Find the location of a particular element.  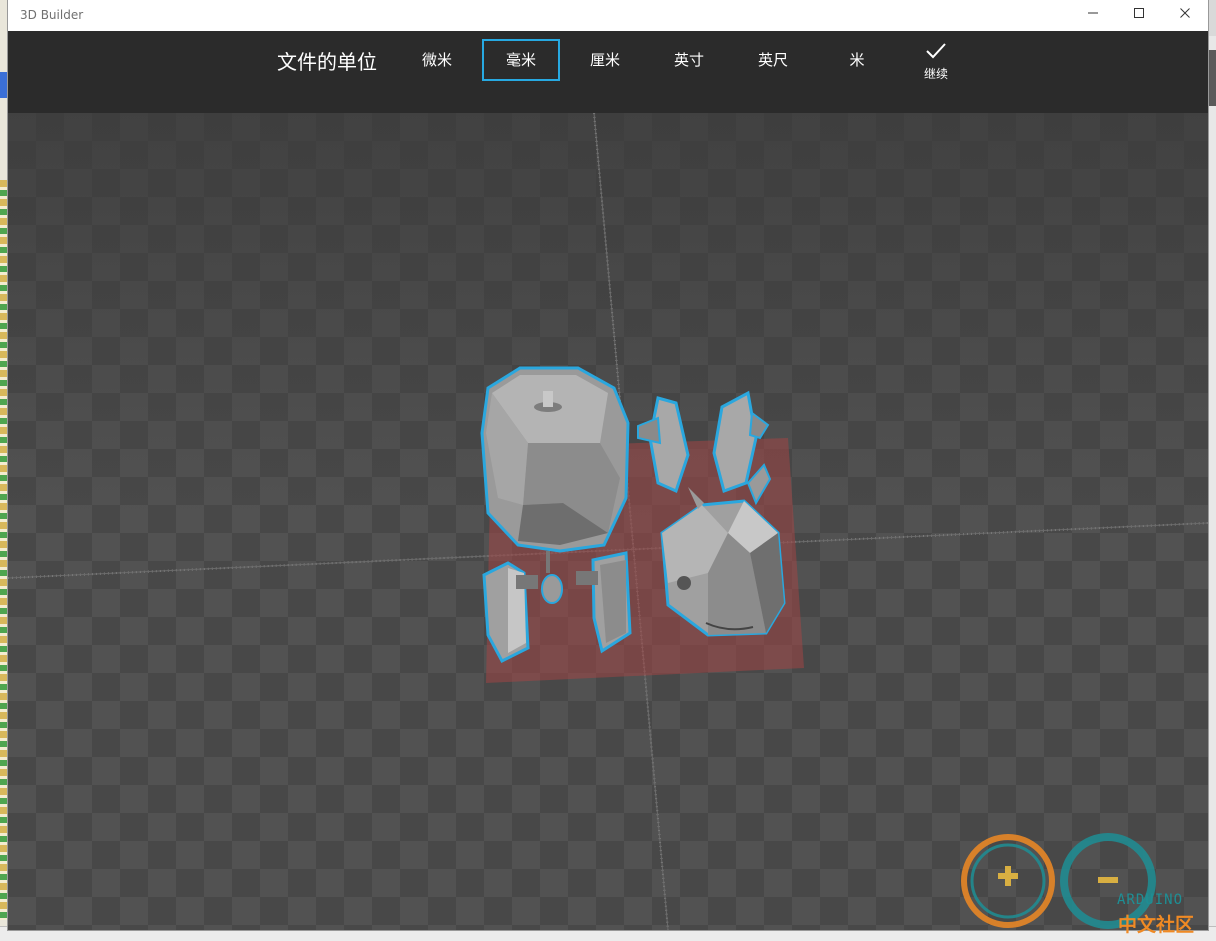

units-heading: 文件的单位 is located at coordinates (327, 62).